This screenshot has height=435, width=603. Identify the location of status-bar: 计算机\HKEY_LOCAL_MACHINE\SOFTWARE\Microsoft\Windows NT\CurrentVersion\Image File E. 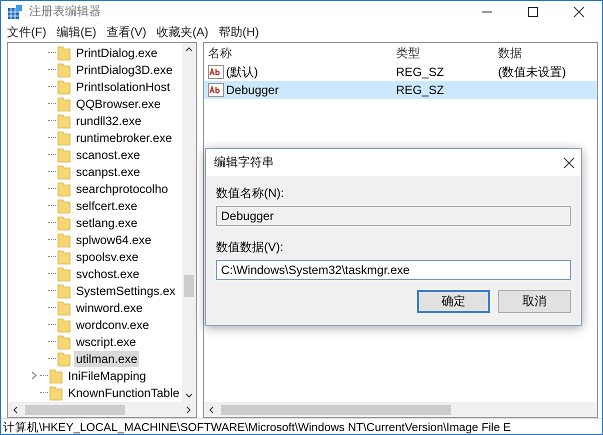
(301, 426).